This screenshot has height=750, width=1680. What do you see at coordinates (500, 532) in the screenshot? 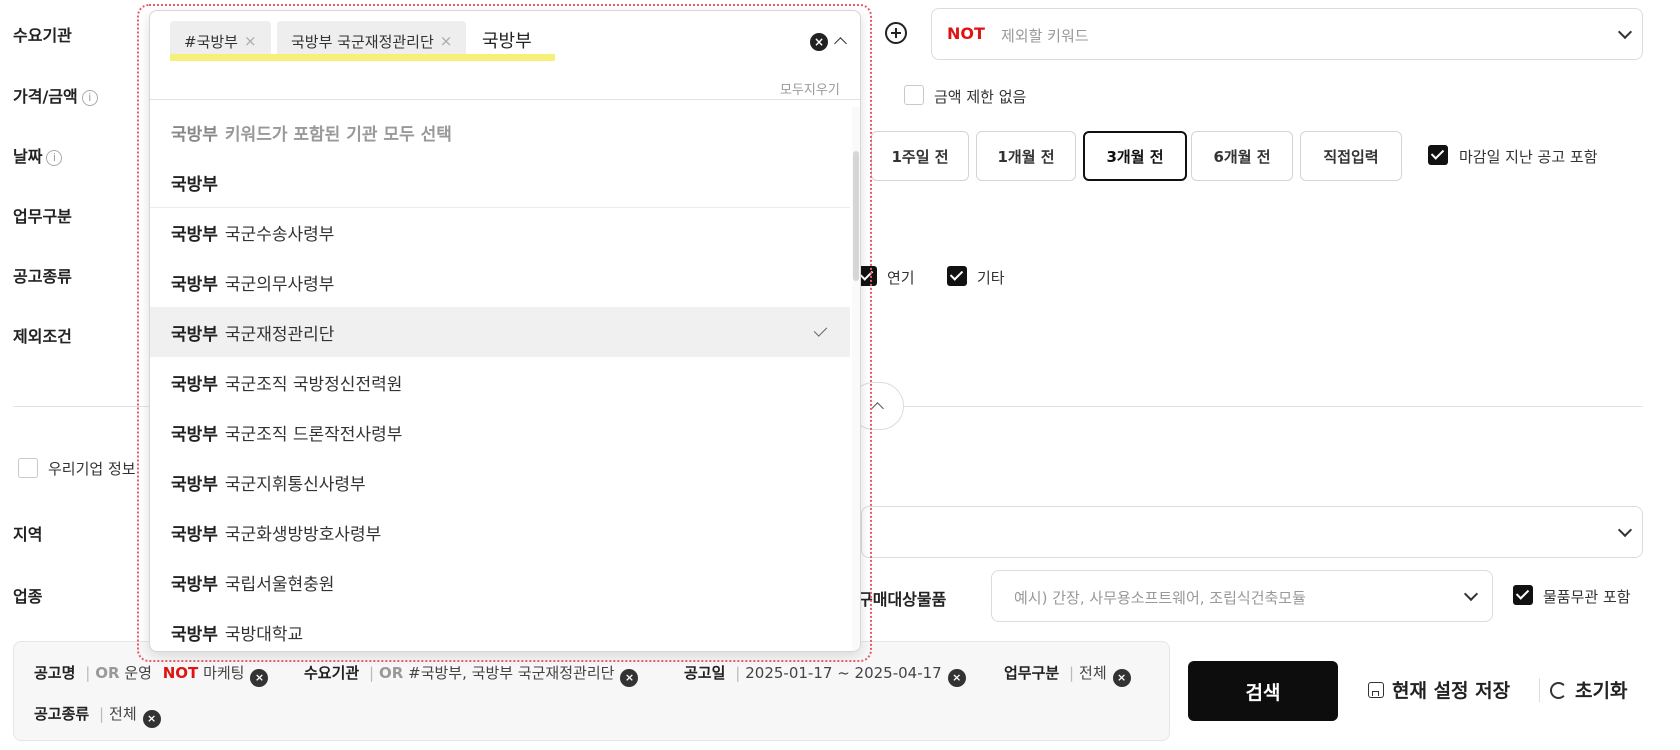
I see `agency-option: 국방부 국군화생방방호사령부` at bounding box center [500, 532].